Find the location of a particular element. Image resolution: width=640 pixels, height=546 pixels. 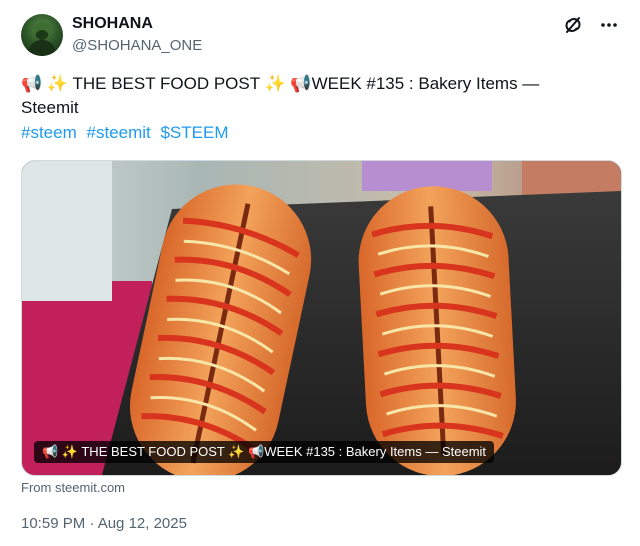

hashtags: #steem #steemit $STEEM is located at coordinates (127, 133).